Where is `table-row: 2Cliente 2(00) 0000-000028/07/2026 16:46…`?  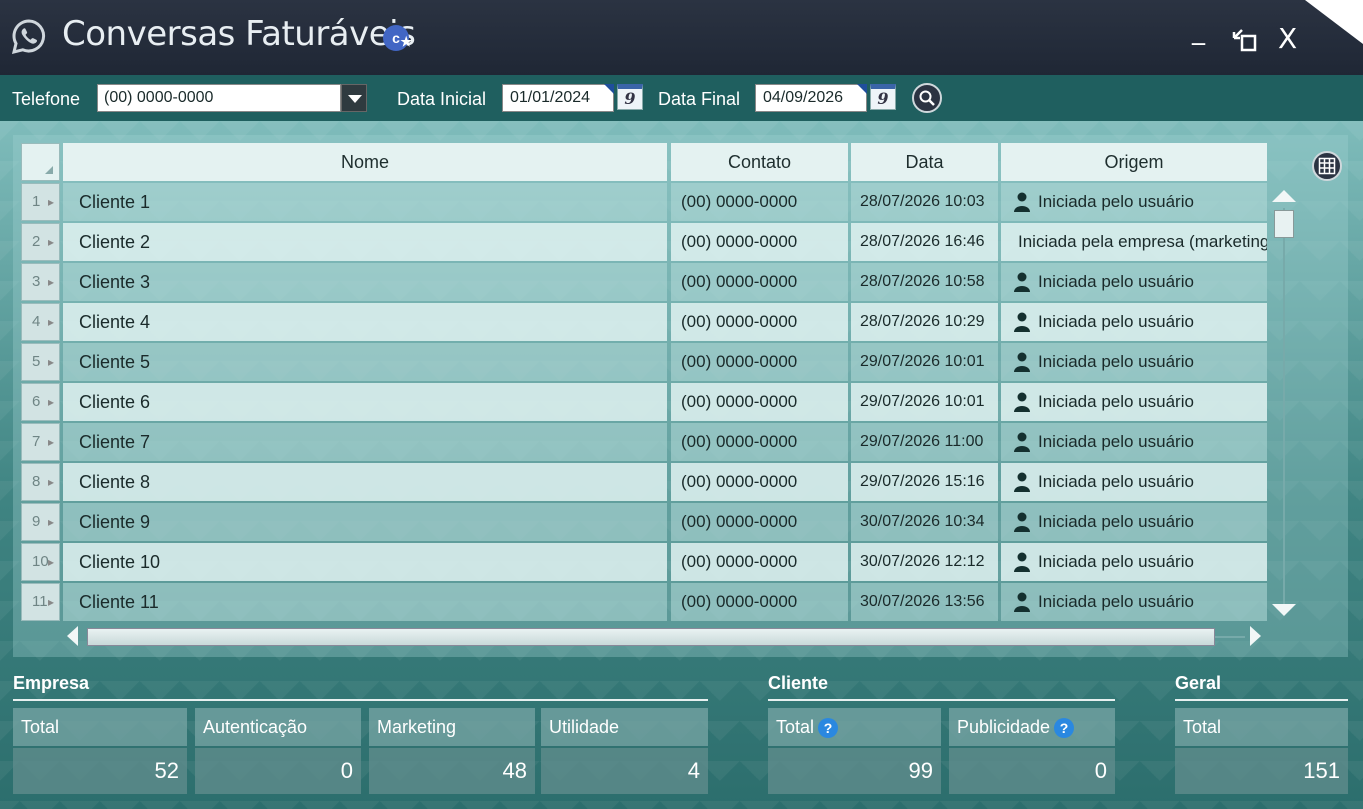
table-row: 2Cliente 2(00) 0000-000028/07/2026 16:46… is located at coordinates (635, 242).